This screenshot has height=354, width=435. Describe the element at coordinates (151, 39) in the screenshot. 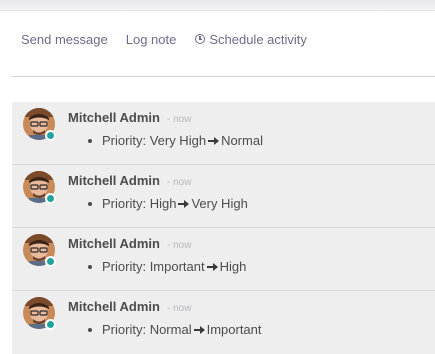

I see `log-note-button: Log note` at that location.